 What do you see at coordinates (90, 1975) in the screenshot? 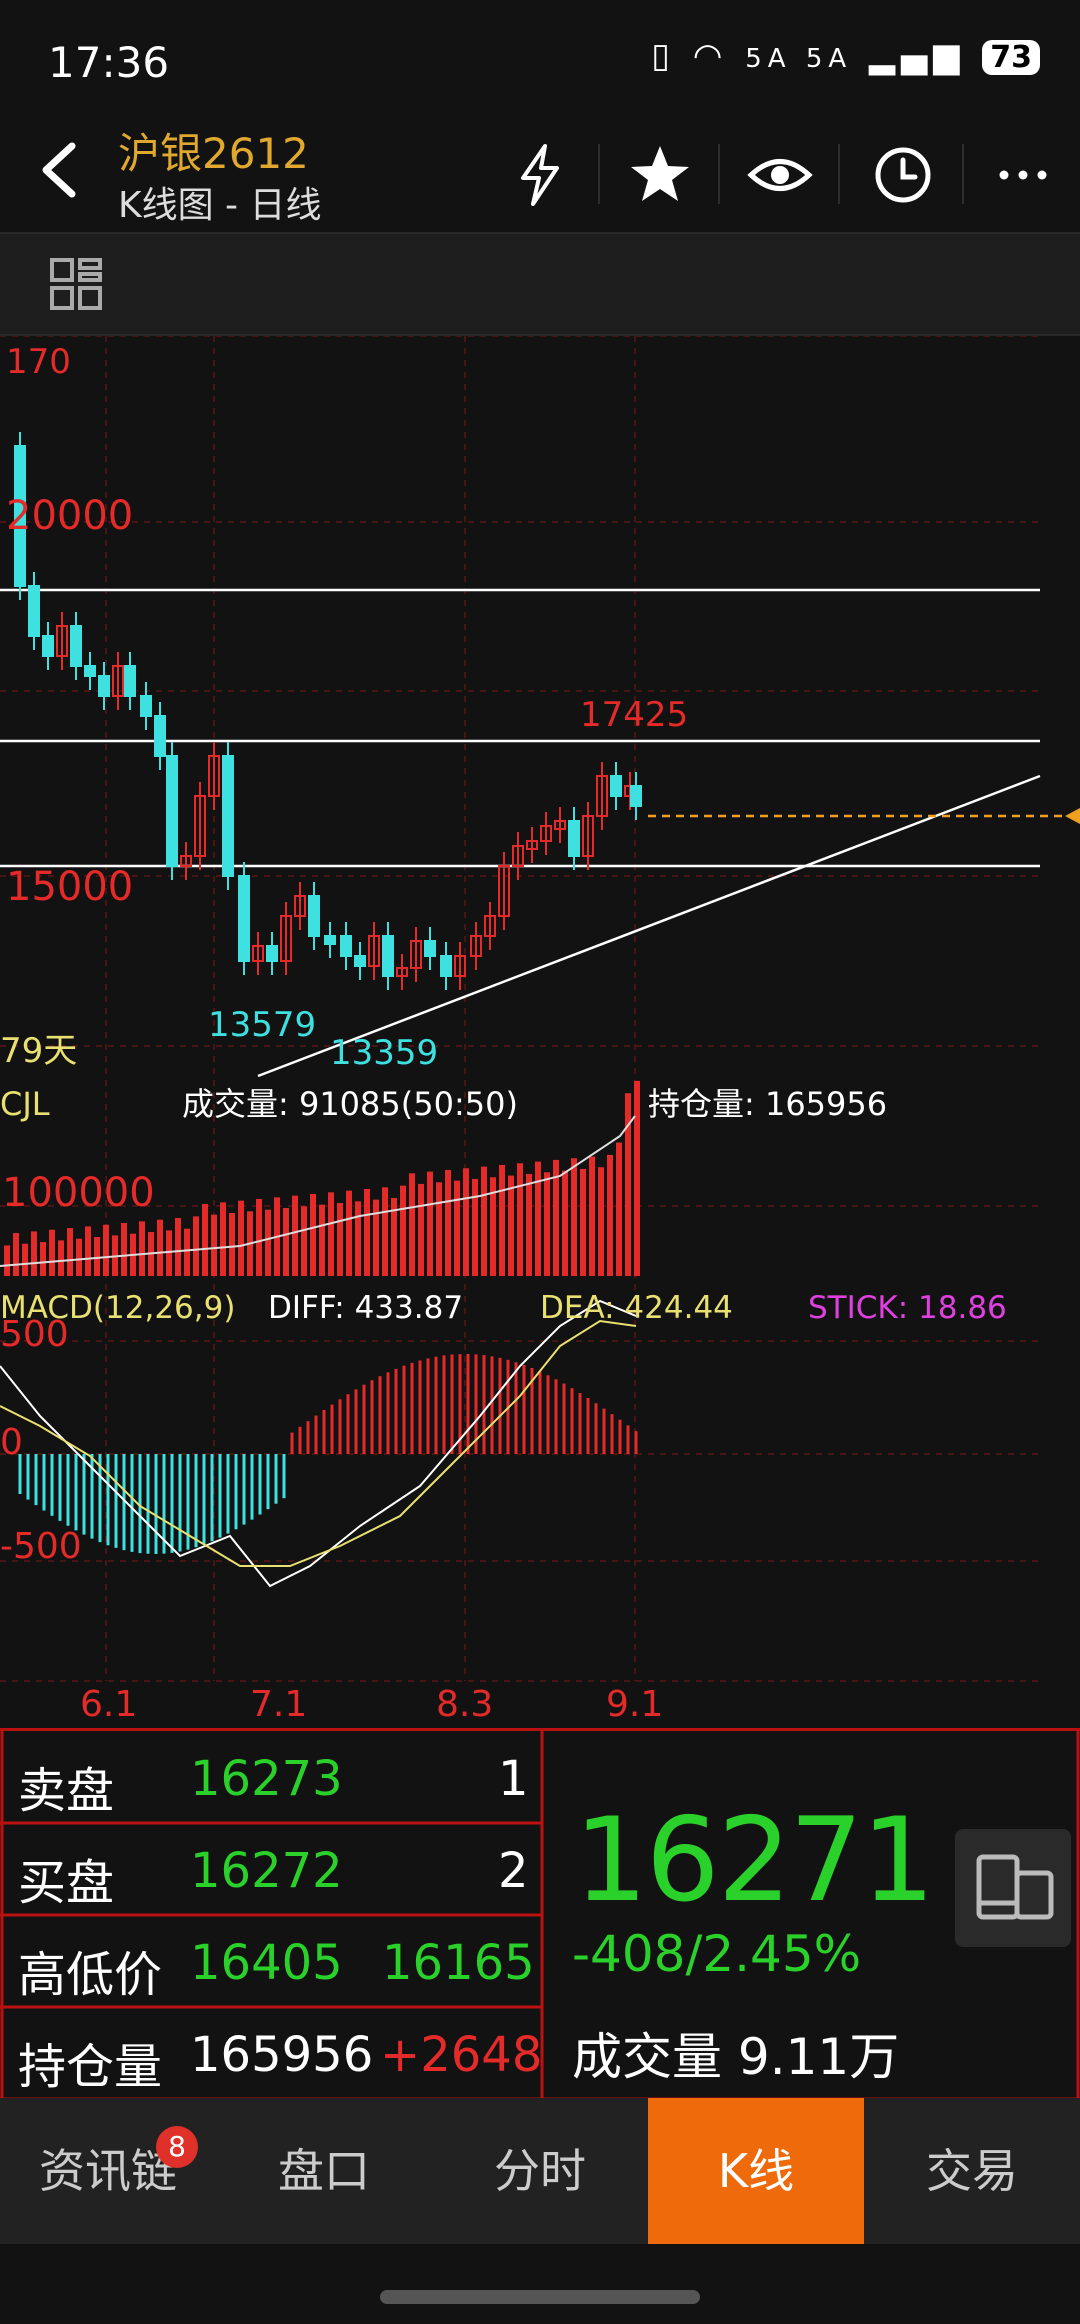
I see `high-low-label: 高低价` at bounding box center [90, 1975].